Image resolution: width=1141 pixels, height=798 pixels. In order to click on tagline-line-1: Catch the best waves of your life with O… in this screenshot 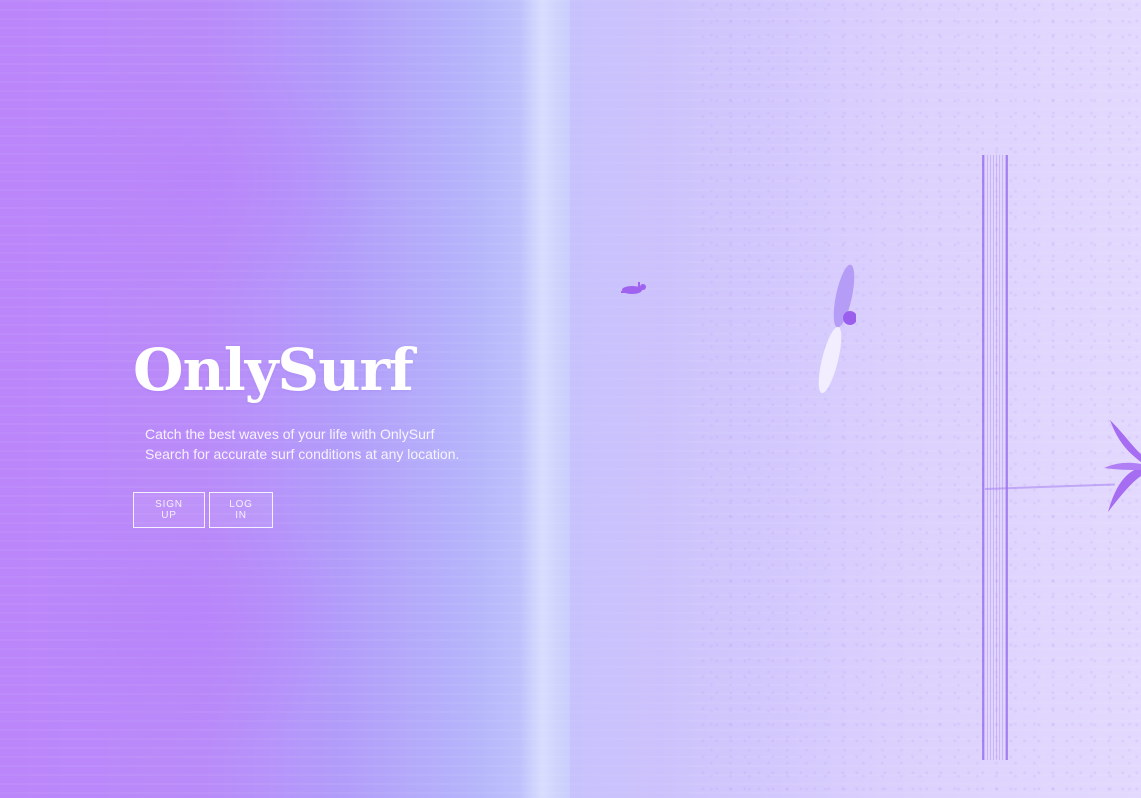, I will do `click(290, 434)`.